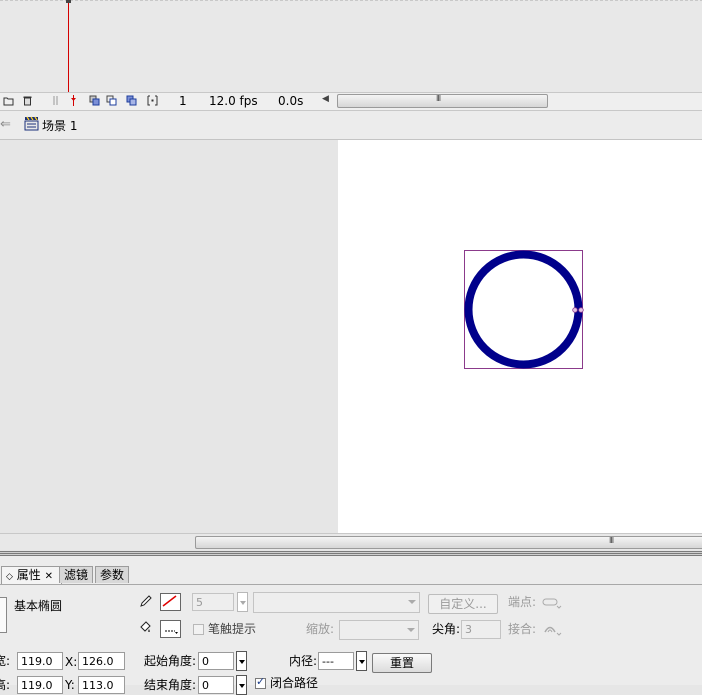 This screenshot has width=702, height=695. Describe the element at coordinates (71, 662) in the screenshot. I see `x-label: X:` at that location.